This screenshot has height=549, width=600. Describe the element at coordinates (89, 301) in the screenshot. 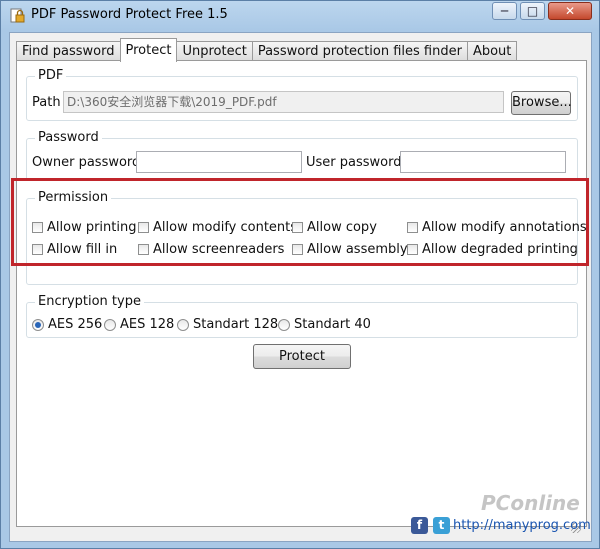

I see `encryption-legend: Encryption type` at that location.